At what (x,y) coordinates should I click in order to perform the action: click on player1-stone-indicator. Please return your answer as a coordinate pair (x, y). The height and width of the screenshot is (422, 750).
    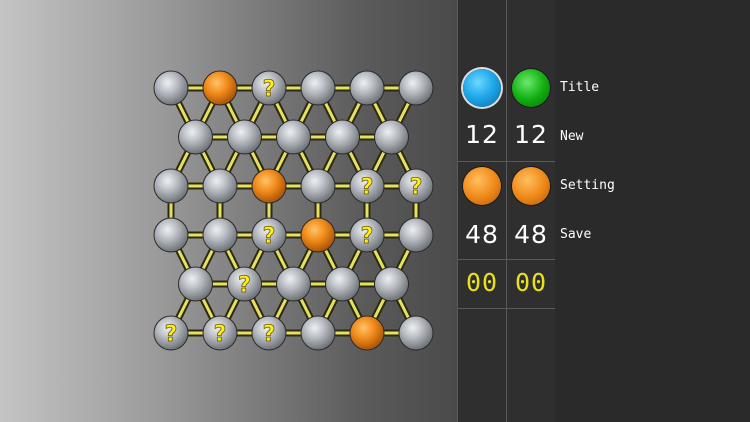
    Looking at the image, I should click on (482, 186).